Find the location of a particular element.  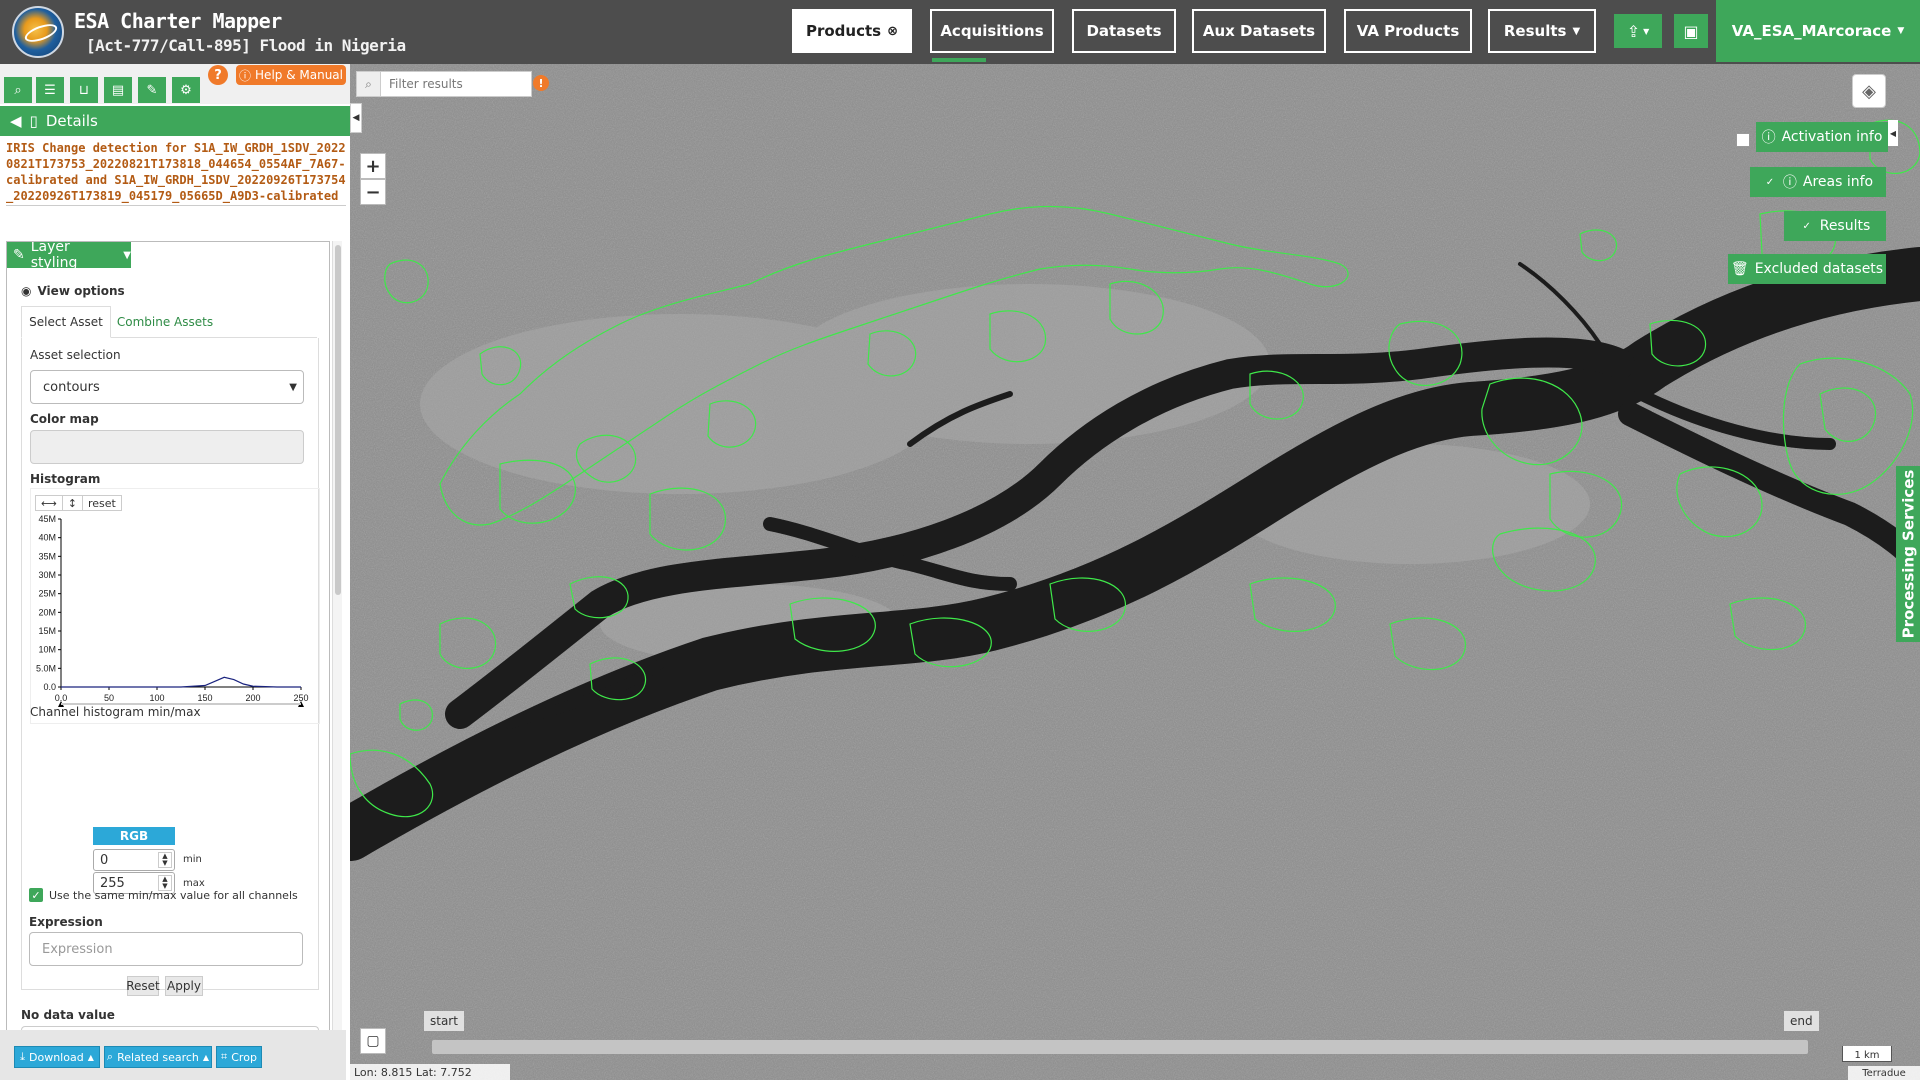

y-tick-label: 35M is located at coordinates (47, 556).